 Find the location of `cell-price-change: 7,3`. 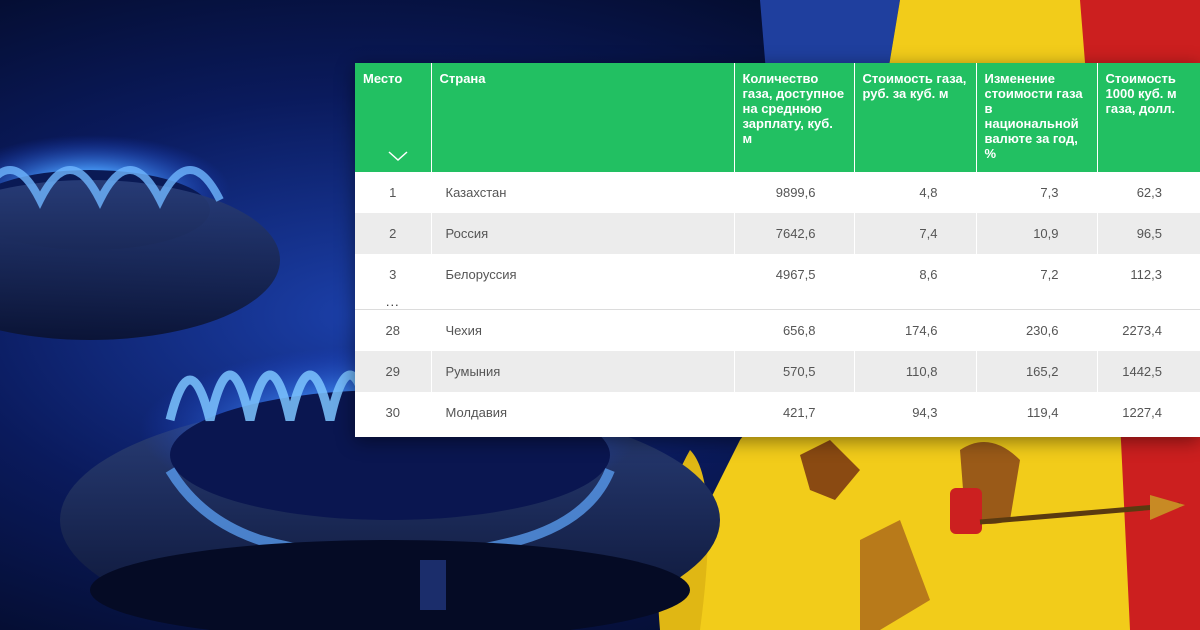

cell-price-change: 7,3 is located at coordinates (1037, 192).